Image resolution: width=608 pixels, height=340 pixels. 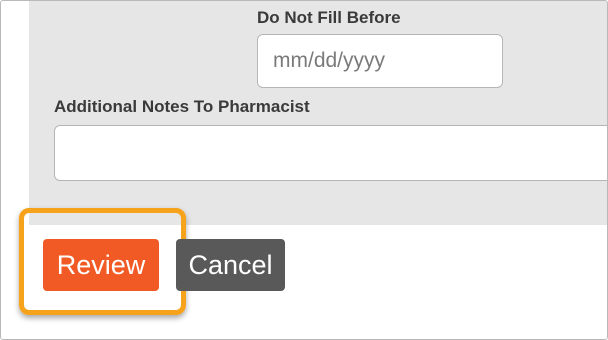 I want to click on additional-notes-label: Additional Notes To Pharmacist, so click(x=182, y=106).